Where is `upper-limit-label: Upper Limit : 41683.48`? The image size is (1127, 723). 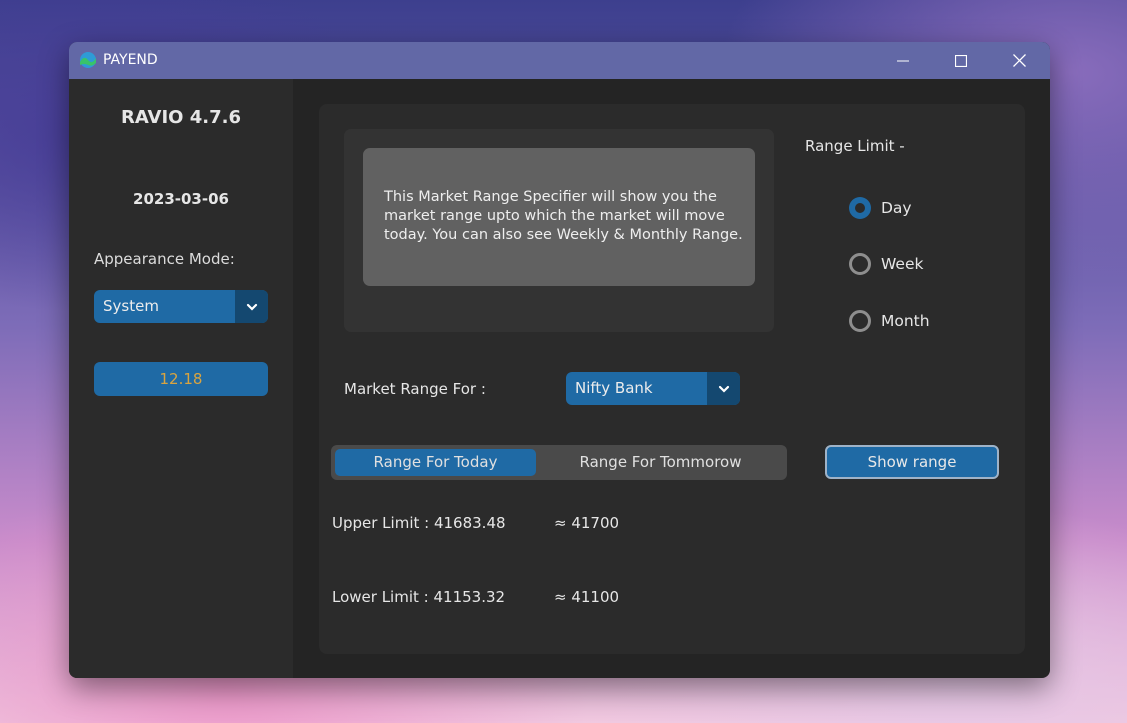
upper-limit-label: Upper Limit : 41683.48 is located at coordinates (419, 523).